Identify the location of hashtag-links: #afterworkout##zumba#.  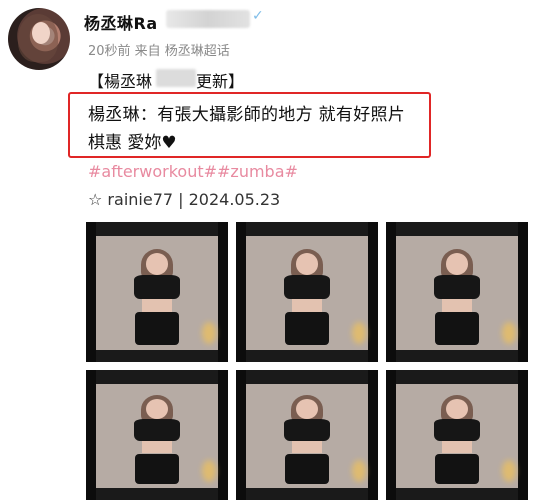
(193, 171).